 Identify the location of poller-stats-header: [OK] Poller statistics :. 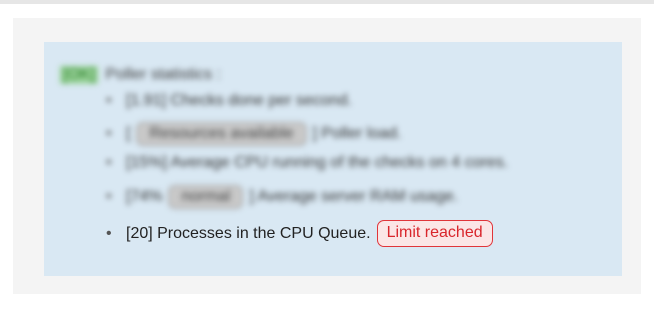
(140, 75).